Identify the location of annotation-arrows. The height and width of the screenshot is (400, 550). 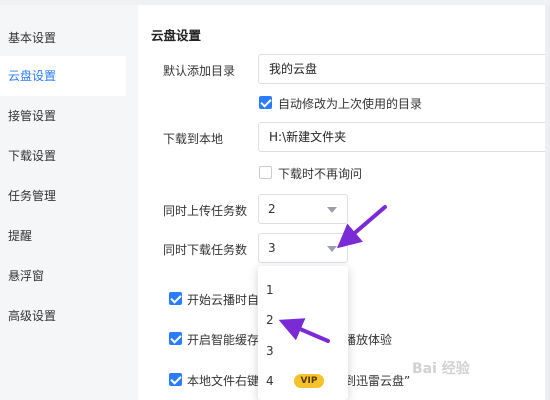
(332, 274).